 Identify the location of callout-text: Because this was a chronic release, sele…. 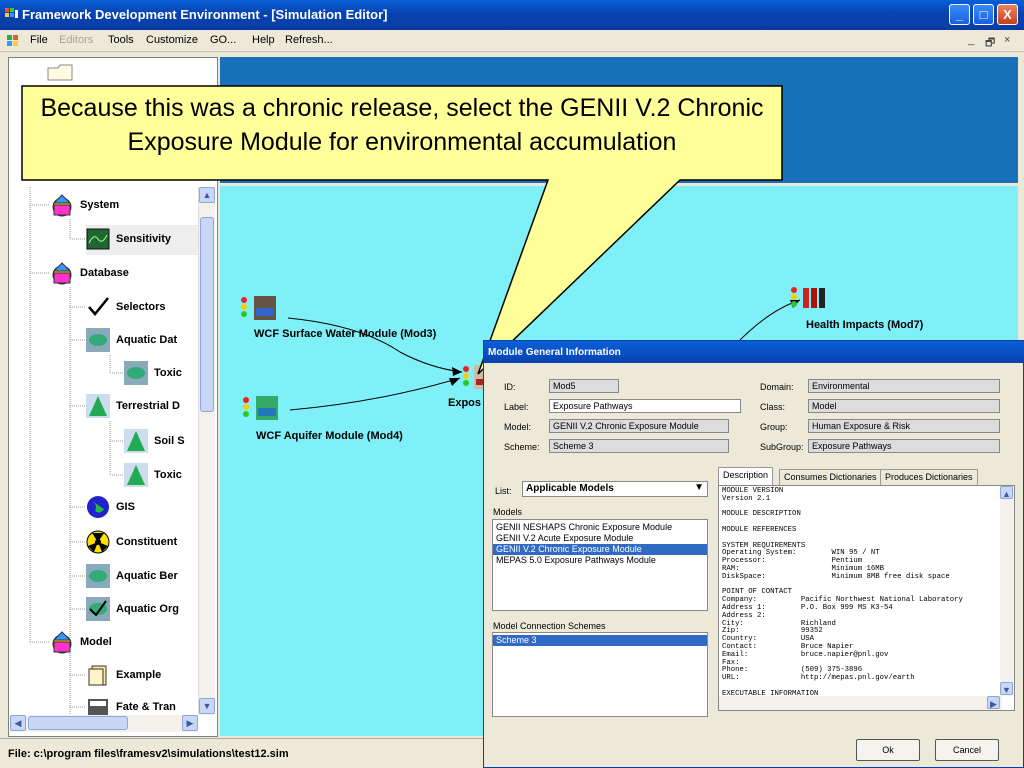
(402, 125).